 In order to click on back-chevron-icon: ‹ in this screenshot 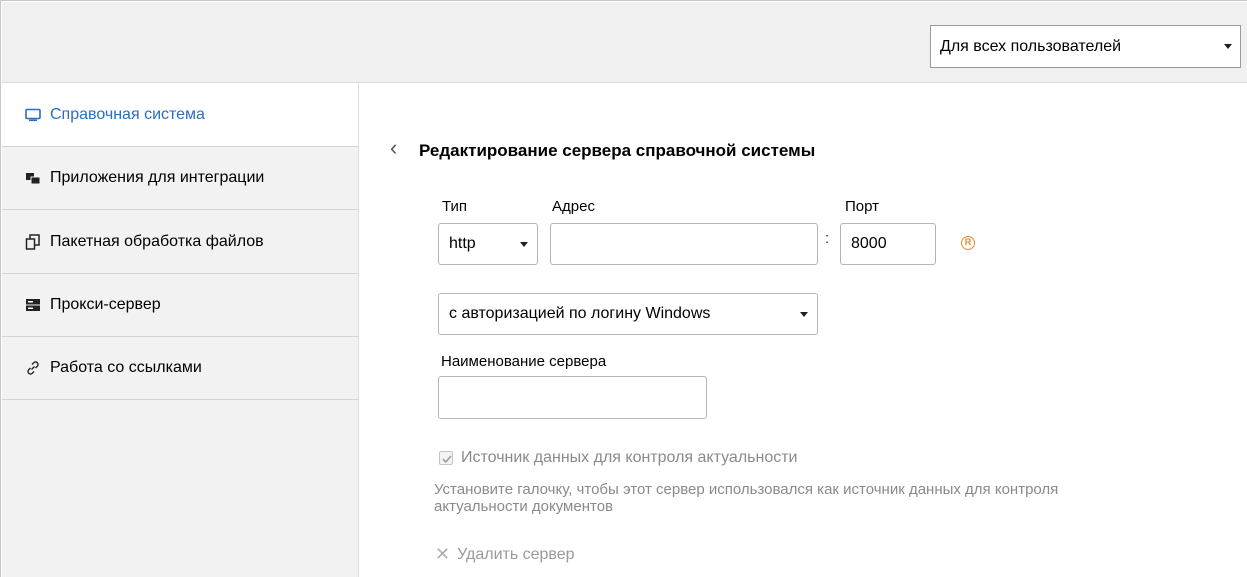, I will do `click(393, 148)`.